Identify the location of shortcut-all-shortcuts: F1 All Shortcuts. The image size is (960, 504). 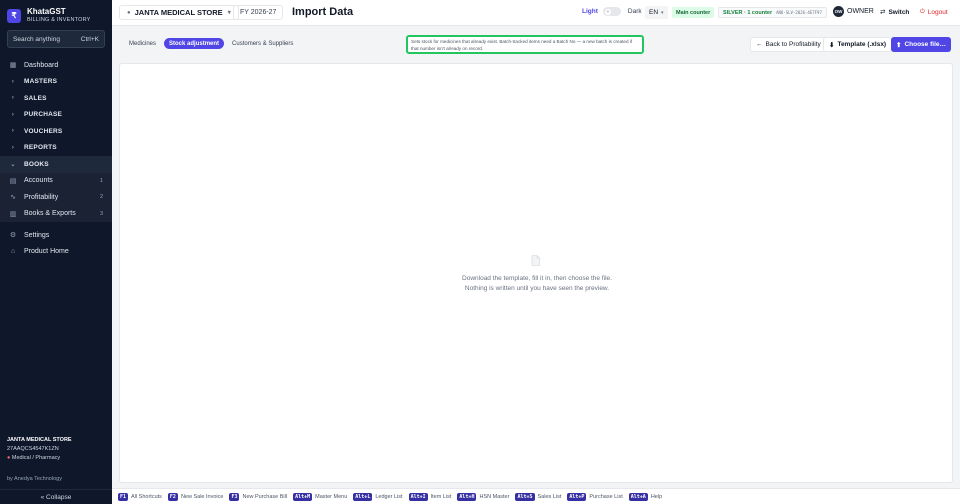
(140, 496).